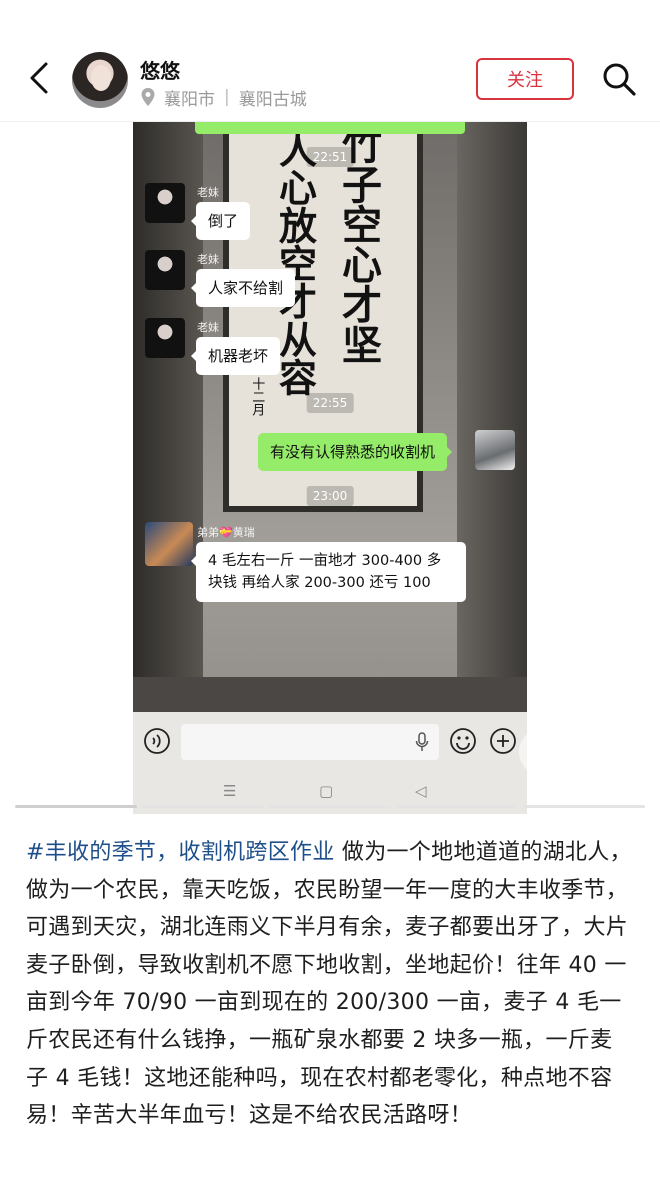 This screenshot has height=1187, width=660. Describe the element at coordinates (325, 561) in the screenshot. I see `chat-bubble-line: 4 毛左右一斤 一亩地才 300-400 多` at that location.